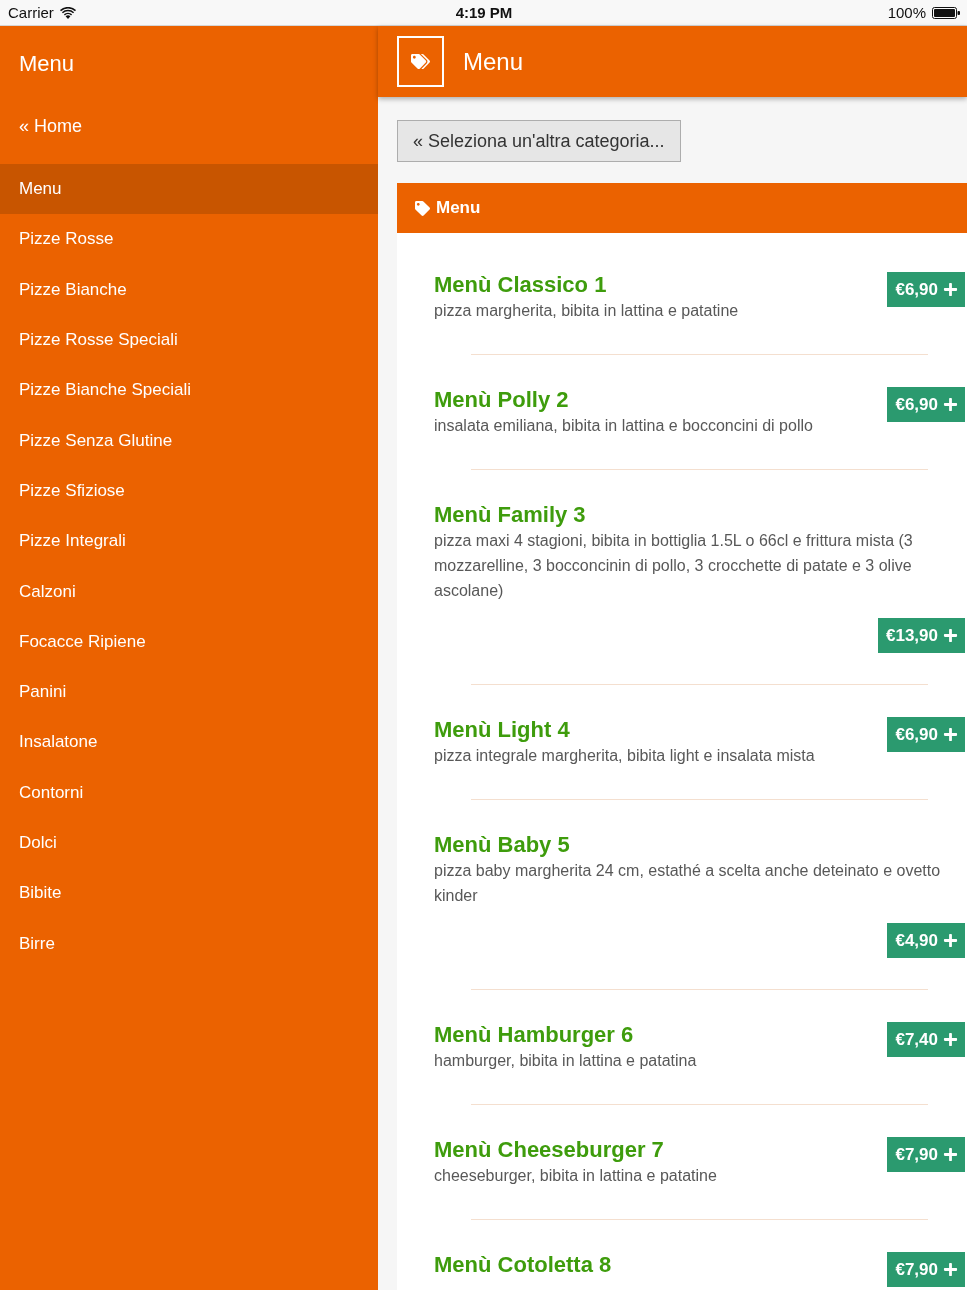 Image resolution: width=967 pixels, height=1290 pixels. I want to click on price-button: €7,40, so click(926, 1039).